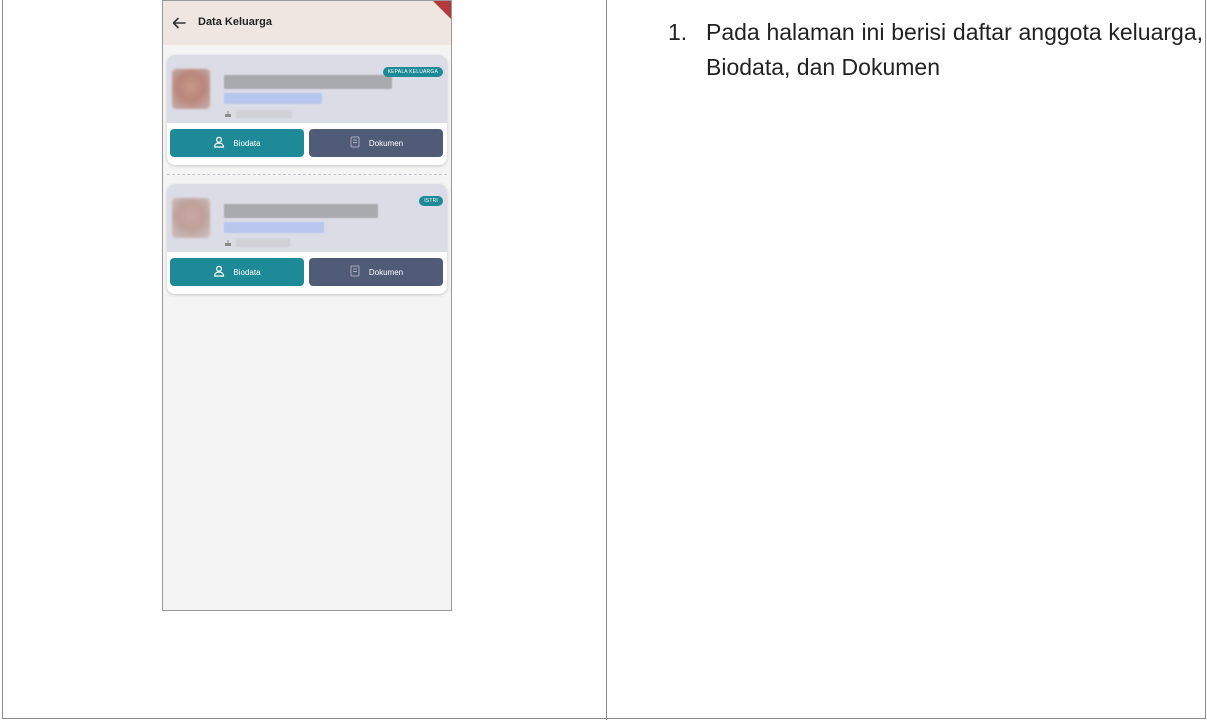 This screenshot has height=720, width=1207. What do you see at coordinates (179, 23) in the screenshot?
I see `back-arrow-icon` at bounding box center [179, 23].